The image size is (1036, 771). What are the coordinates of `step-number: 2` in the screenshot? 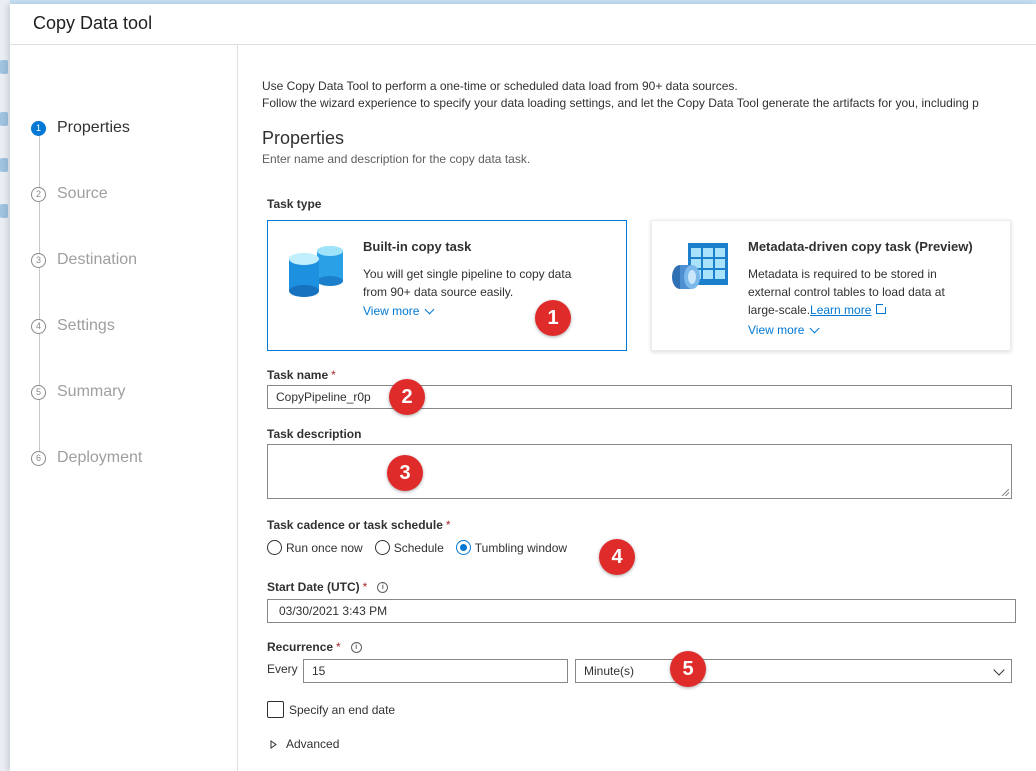 It's located at (38, 194).